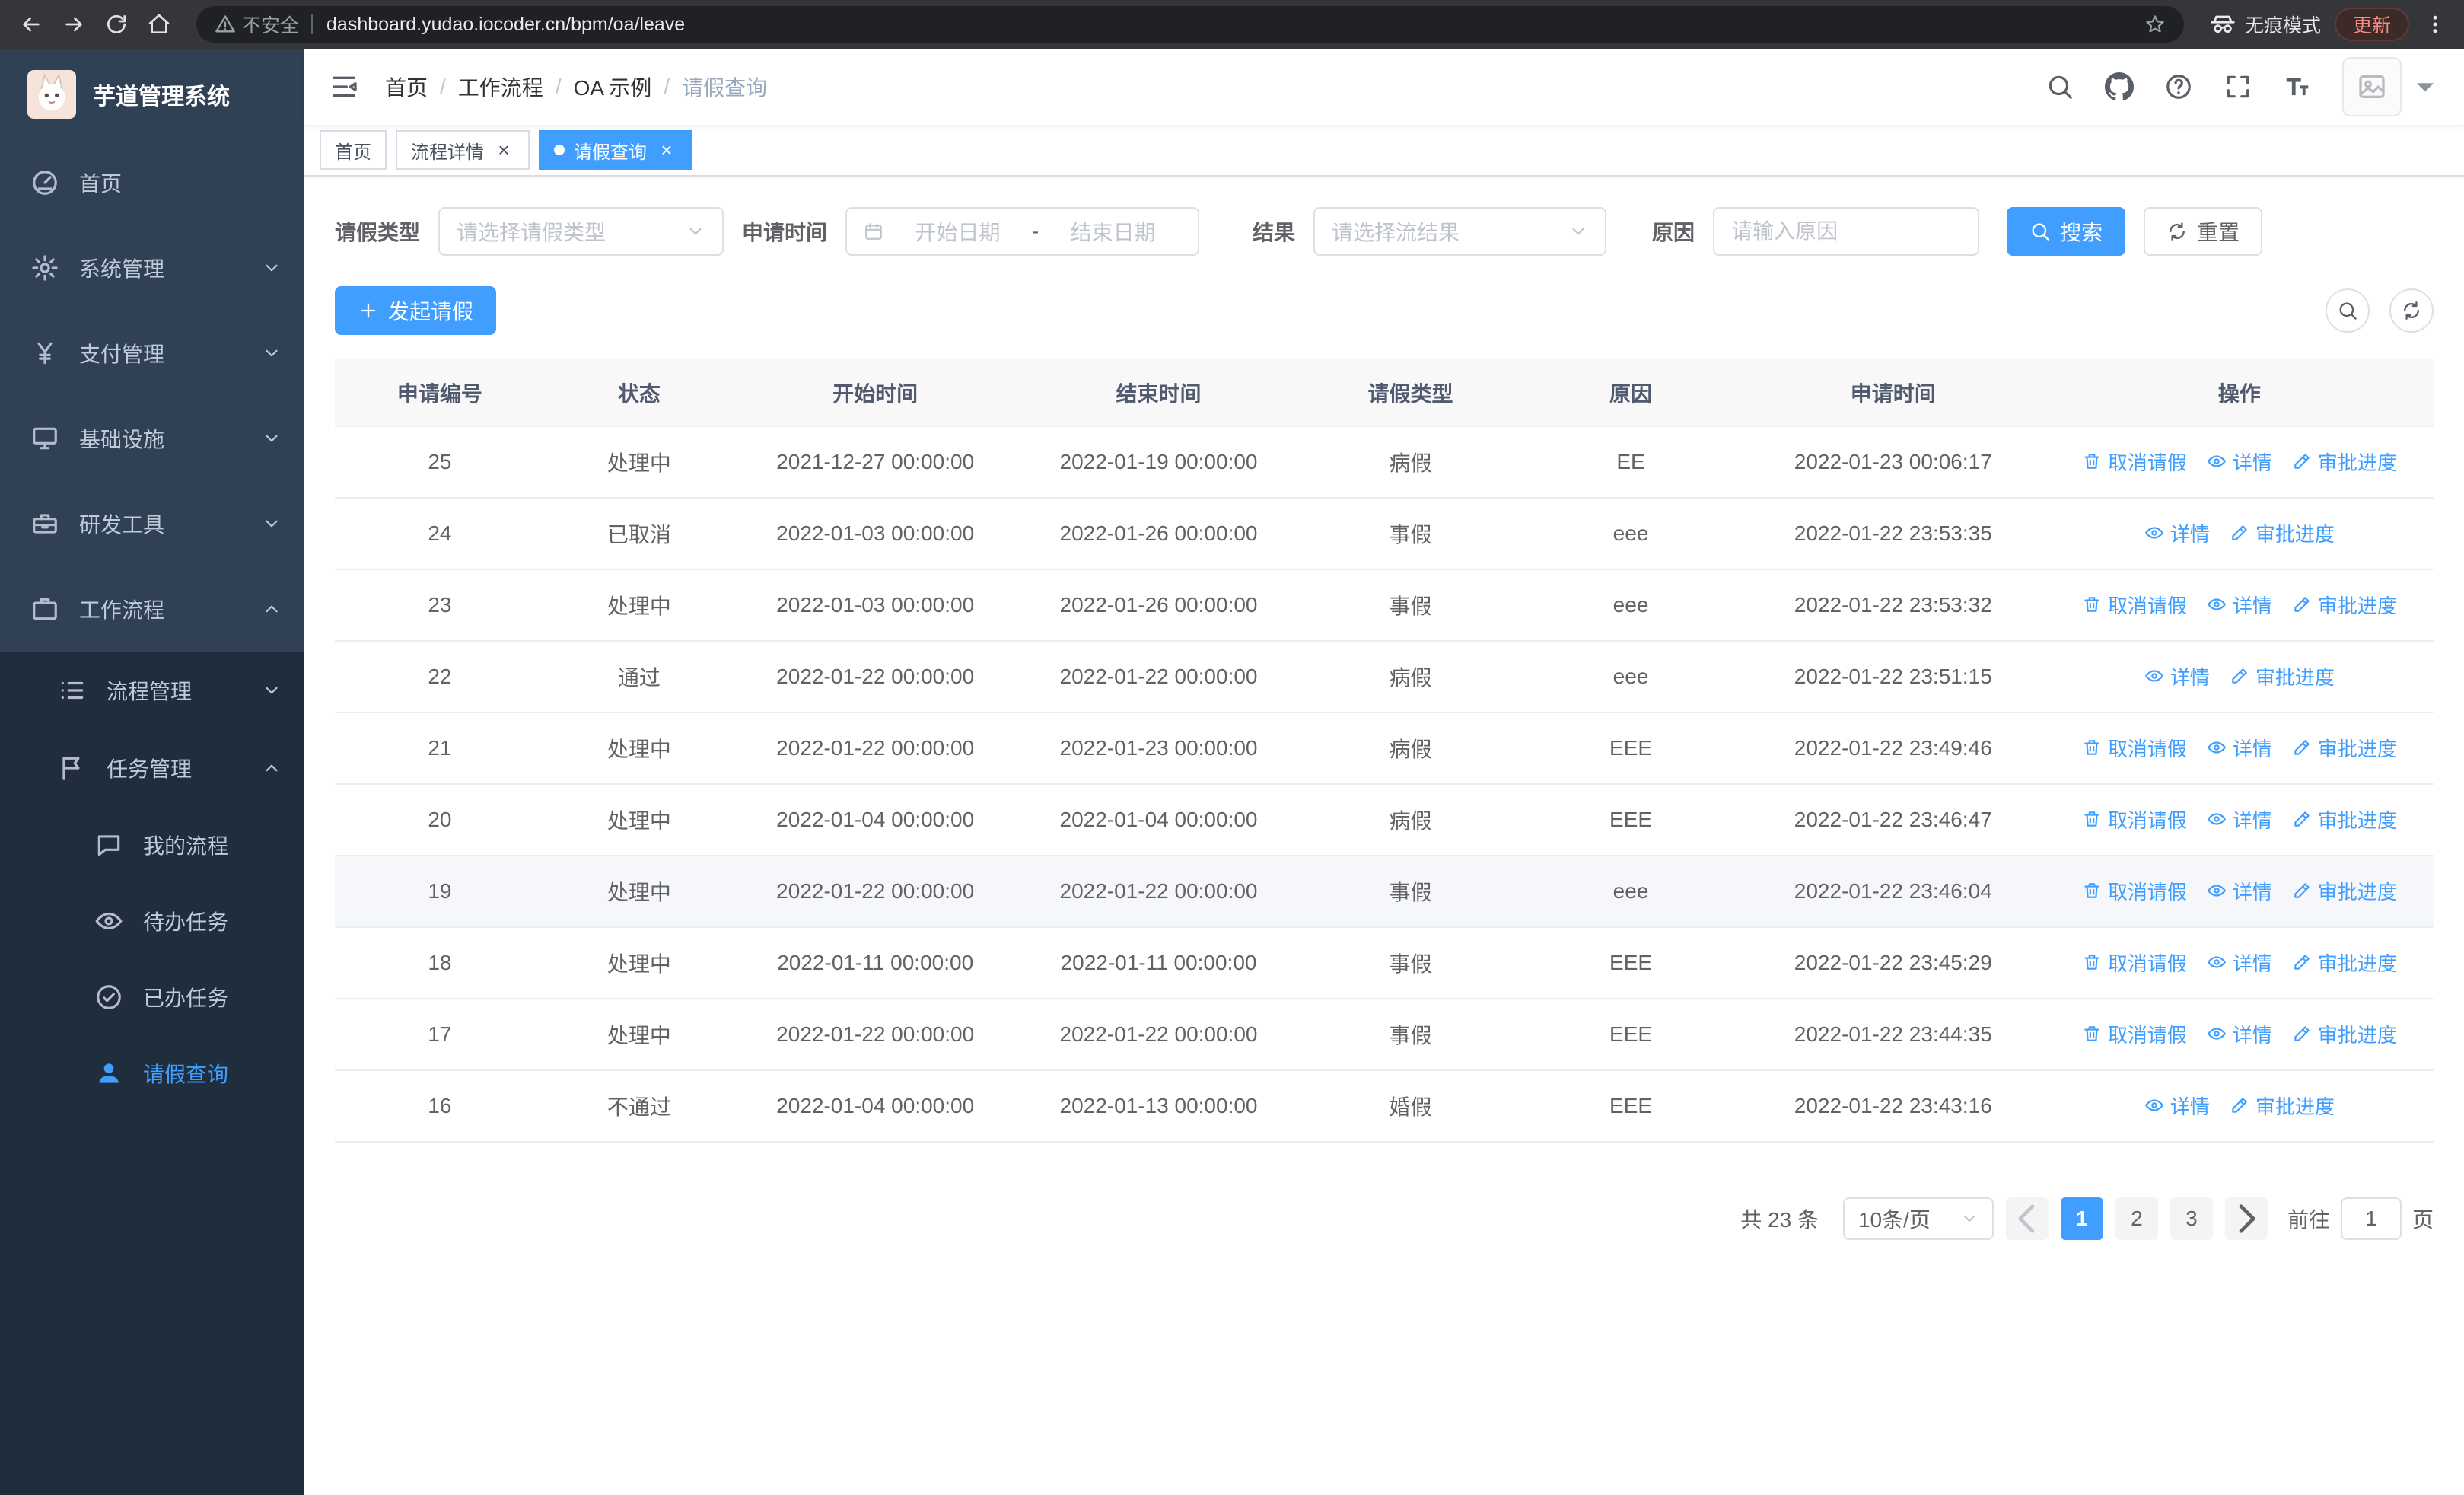 The width and height of the screenshot is (2464, 1495). I want to click on monitor-icon, so click(44, 439).